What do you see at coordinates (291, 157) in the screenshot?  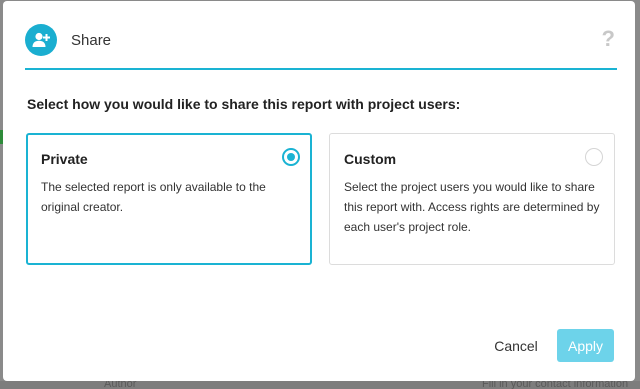 I see `option-private-radio` at bounding box center [291, 157].